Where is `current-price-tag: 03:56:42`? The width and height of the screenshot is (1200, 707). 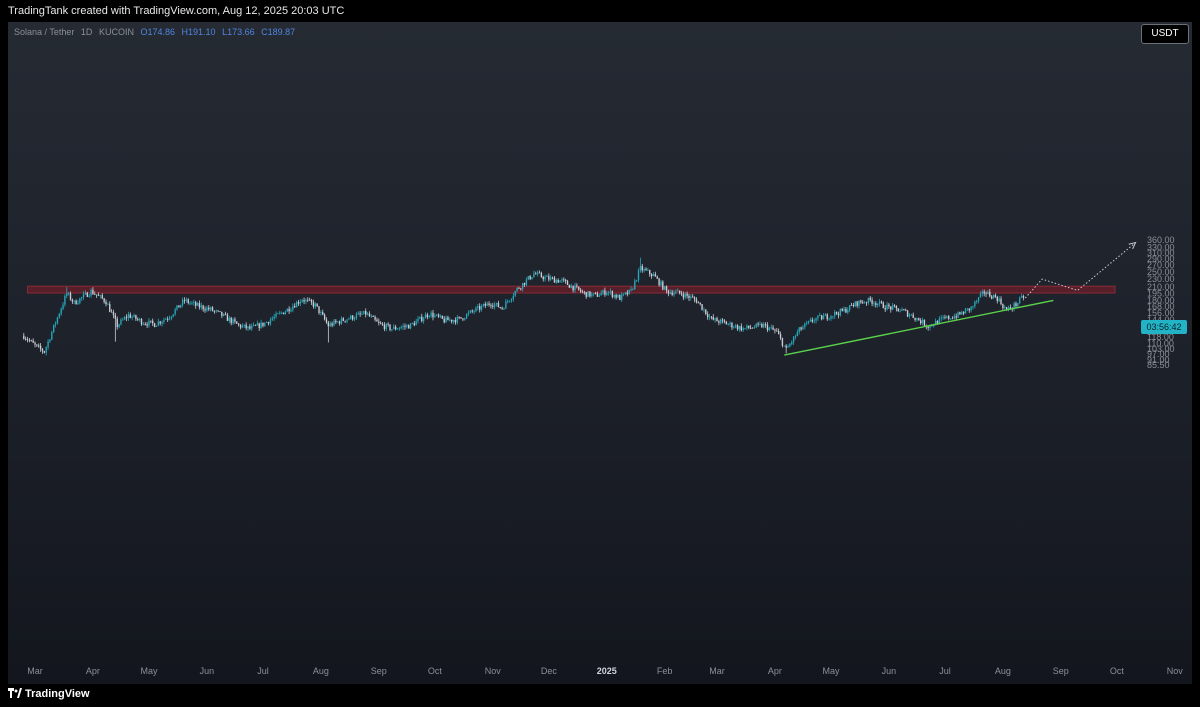 current-price-tag: 03:56:42 is located at coordinates (1164, 327).